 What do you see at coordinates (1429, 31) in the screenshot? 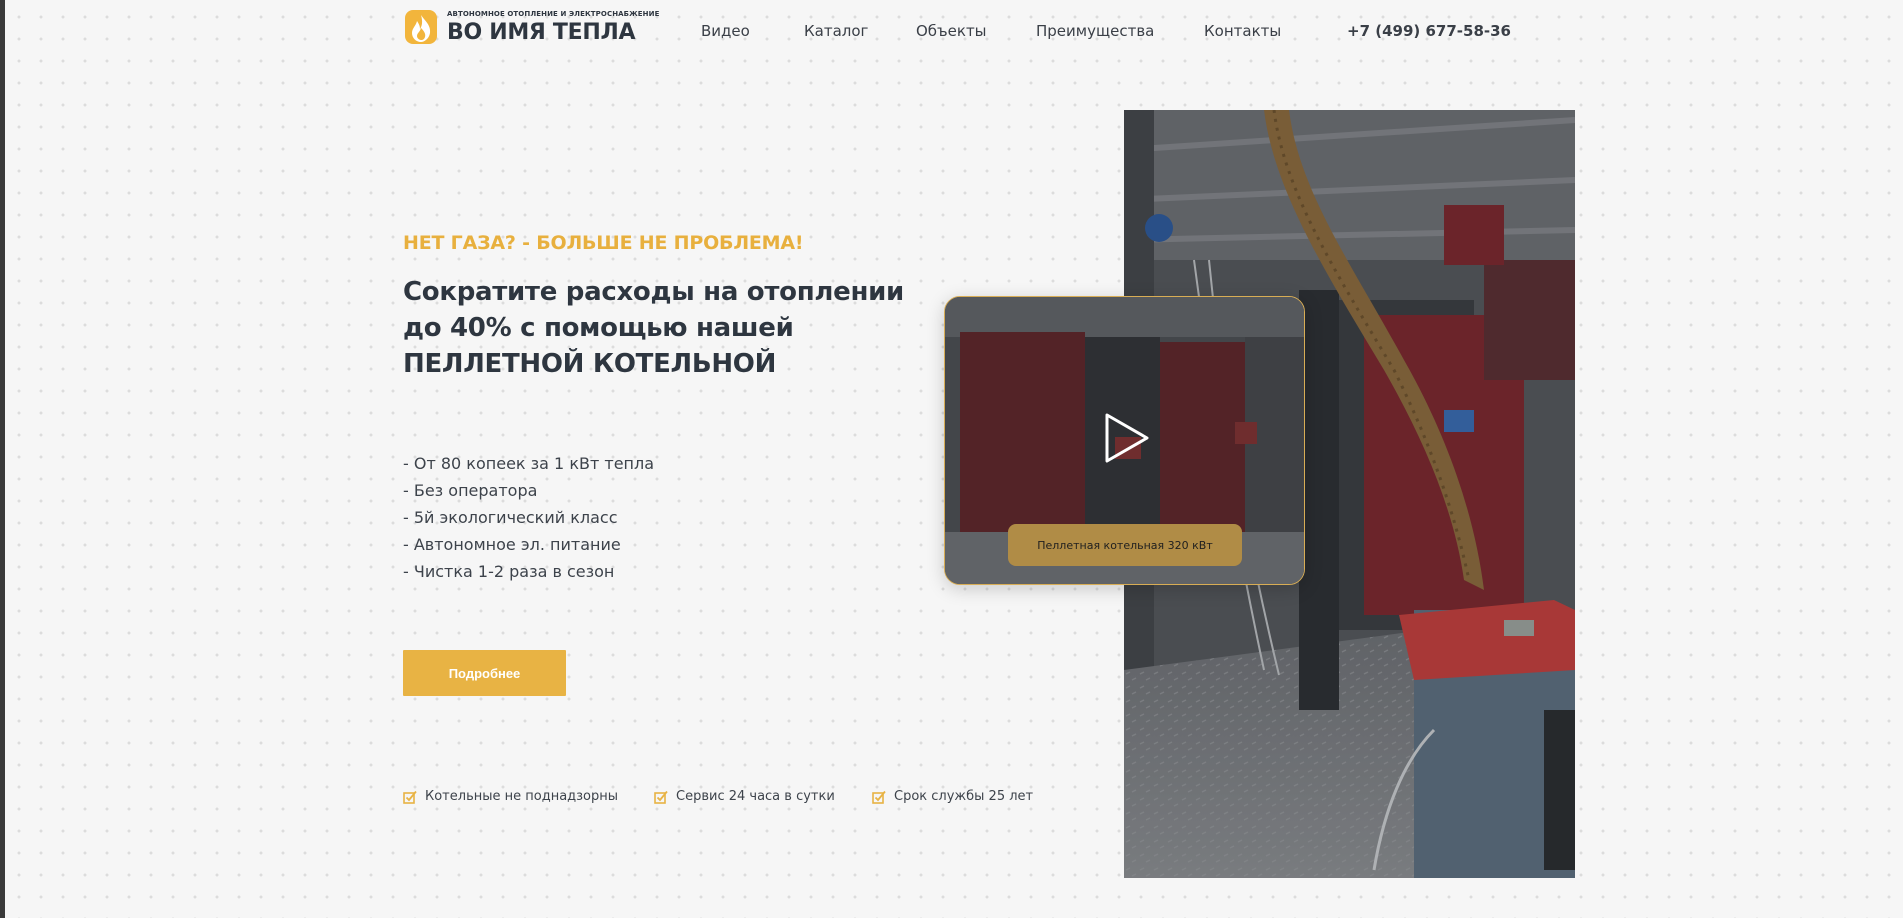
I see `phone-link: +7 (499) 677-58-36` at bounding box center [1429, 31].